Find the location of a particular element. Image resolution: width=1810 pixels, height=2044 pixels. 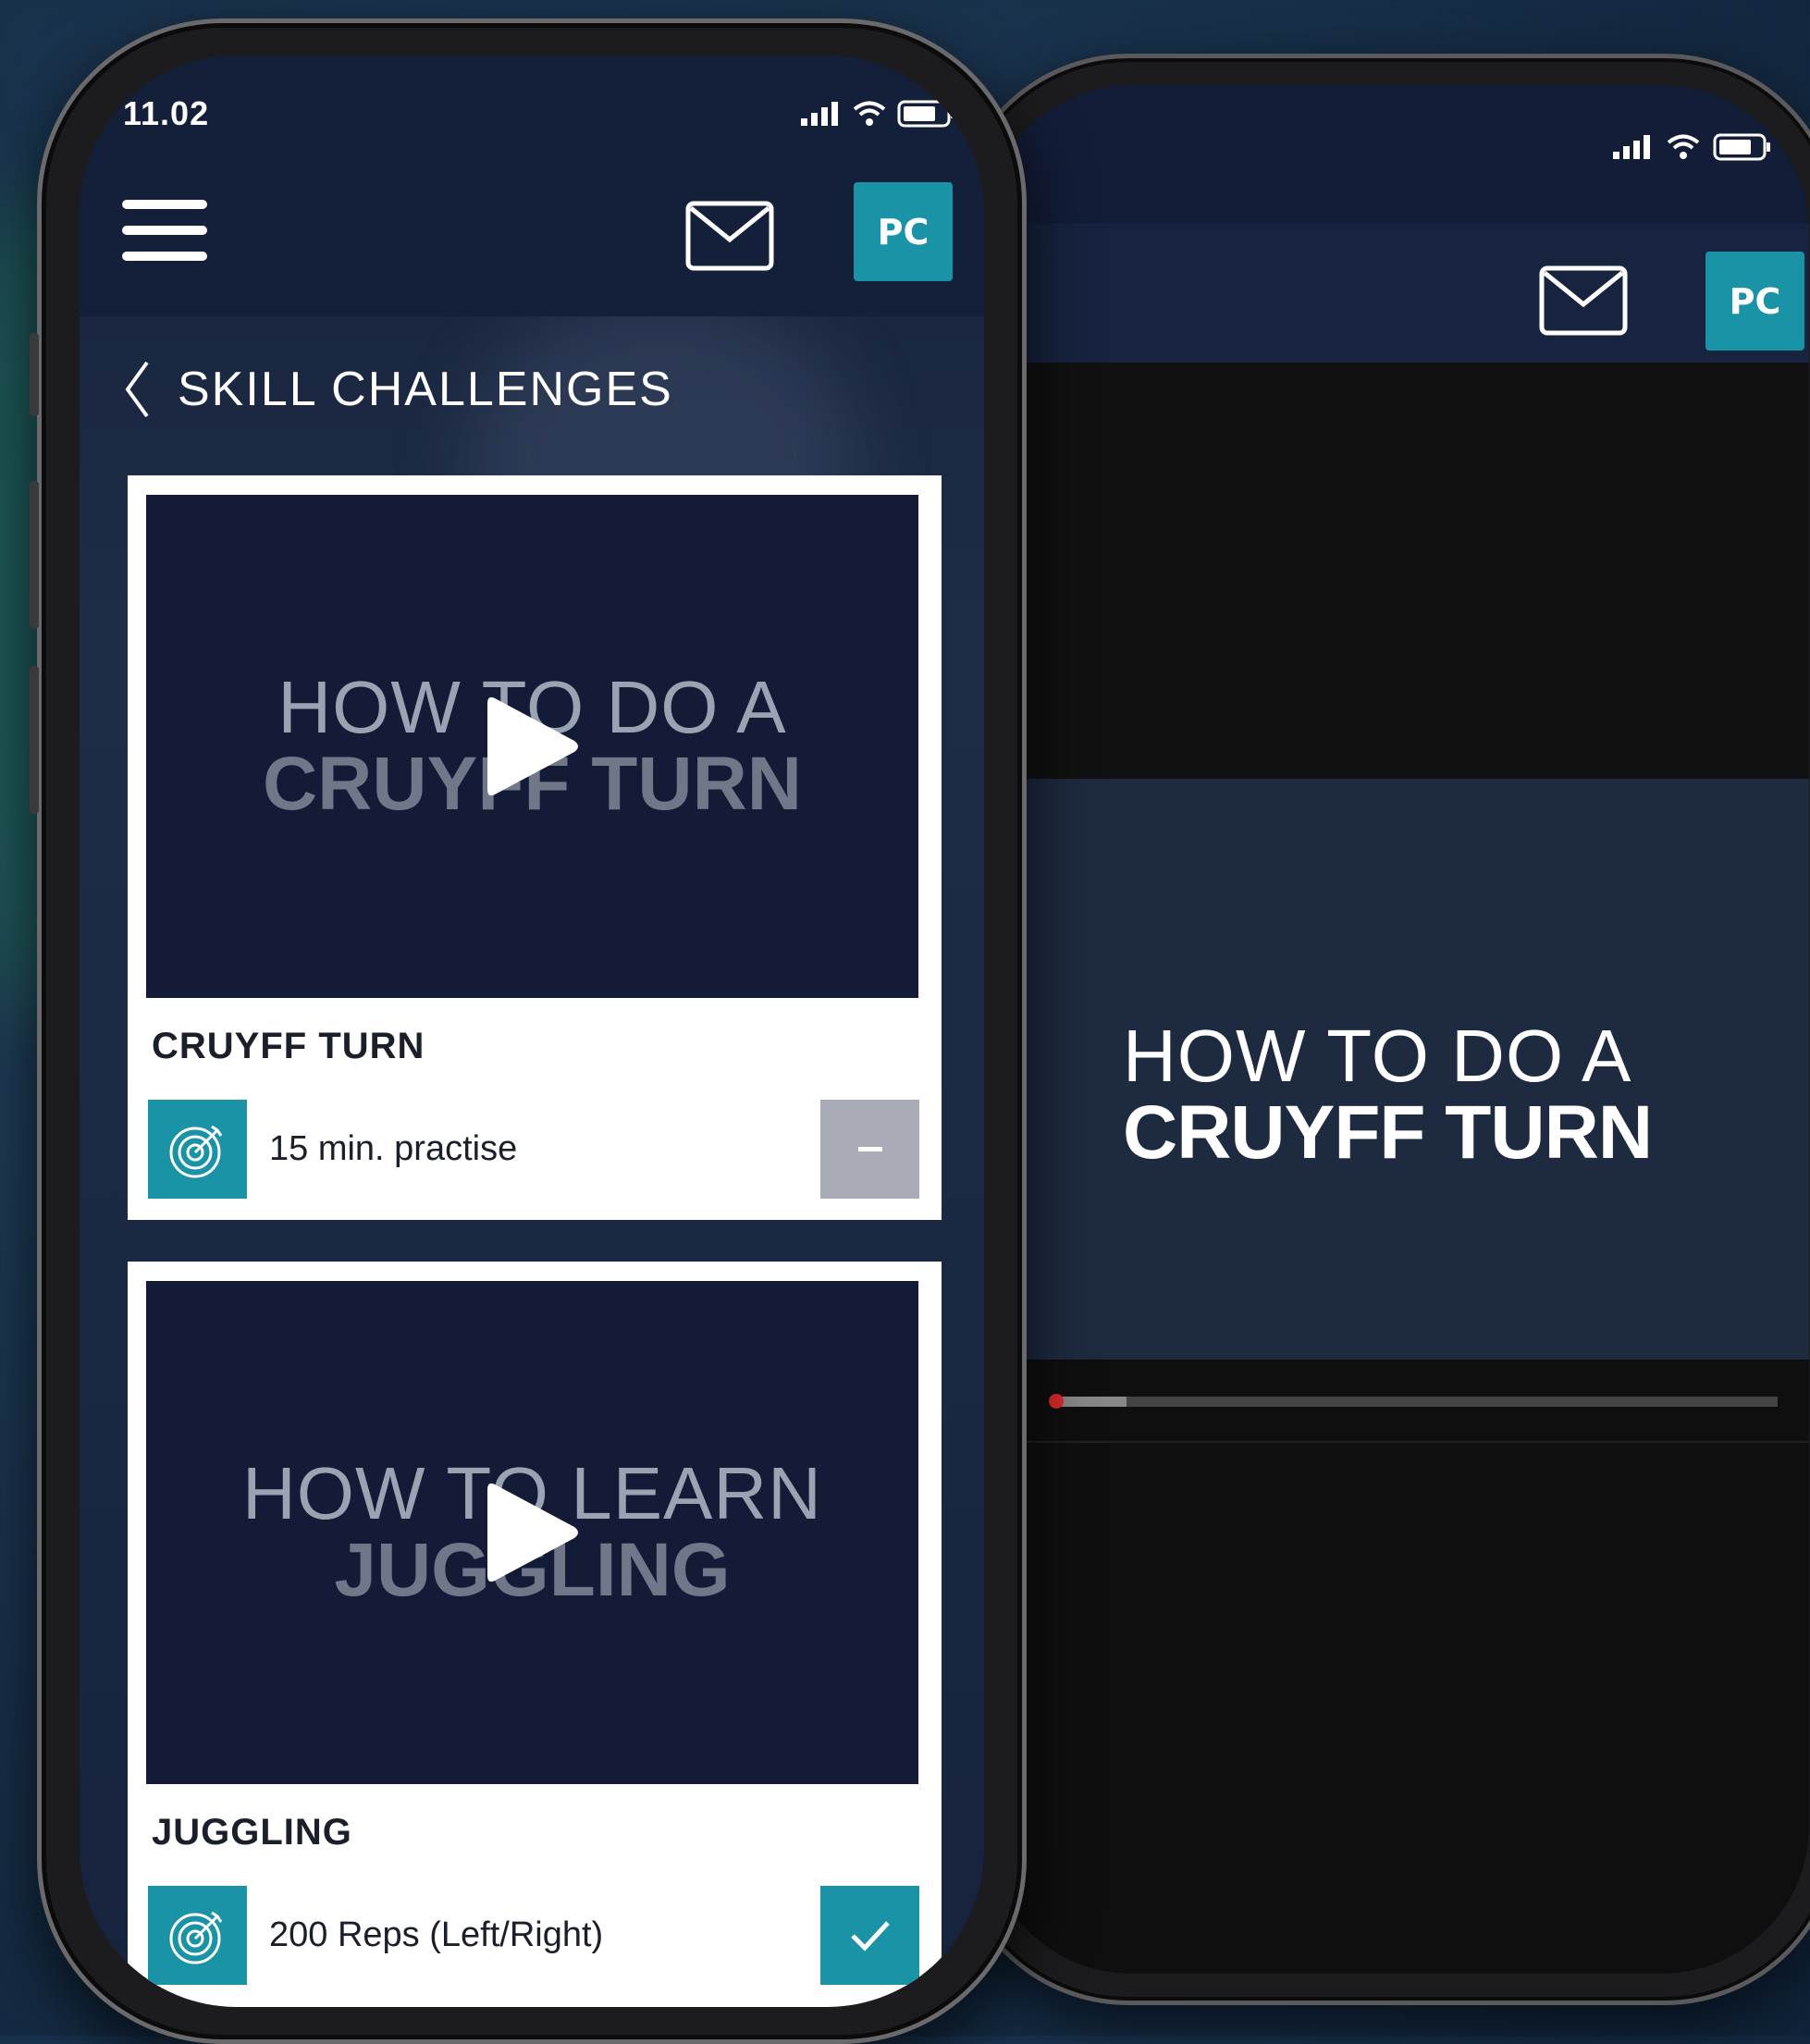

challenge-name: CRUYFF TURN is located at coordinates (288, 1046).